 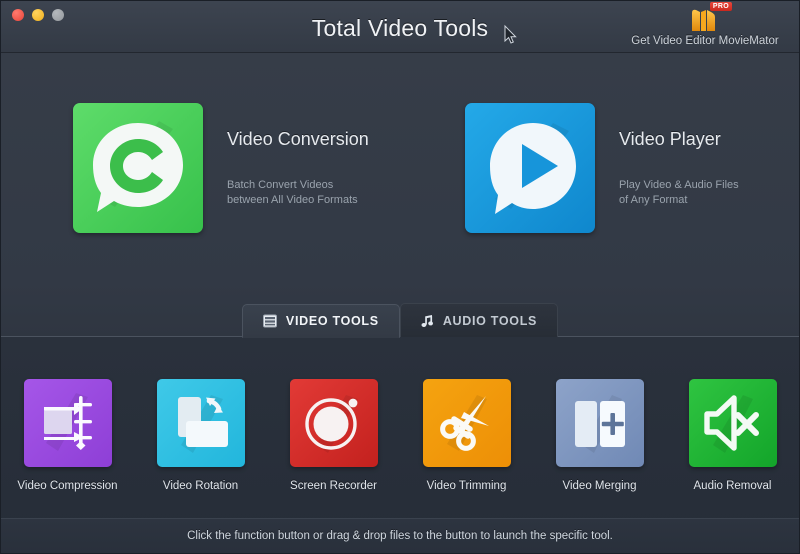 I want to click on feature-subtitle: Play Video & Audio Files of Any Format, so click(x=679, y=193).